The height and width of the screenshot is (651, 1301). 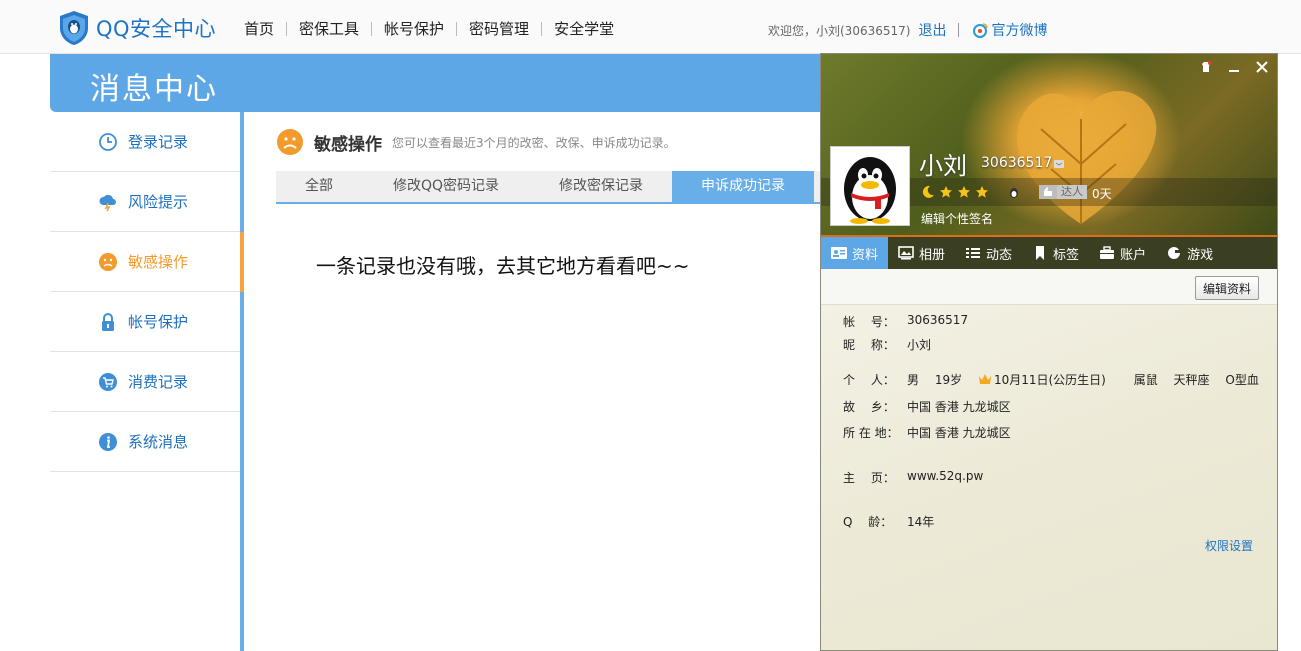 I want to click on cart-icon, so click(x=108, y=382).